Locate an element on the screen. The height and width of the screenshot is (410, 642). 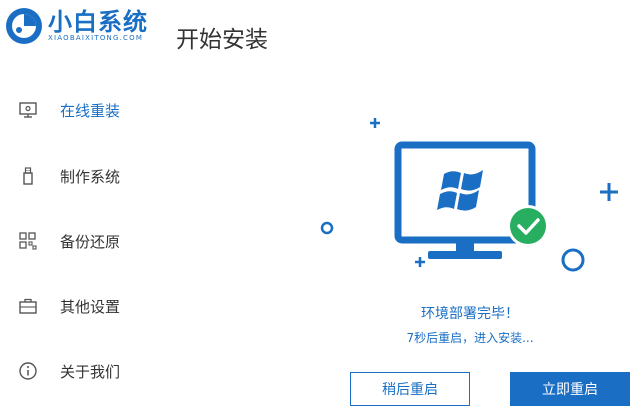
sidebar-item-about-us: 关于我们 is located at coordinates (85, 371).